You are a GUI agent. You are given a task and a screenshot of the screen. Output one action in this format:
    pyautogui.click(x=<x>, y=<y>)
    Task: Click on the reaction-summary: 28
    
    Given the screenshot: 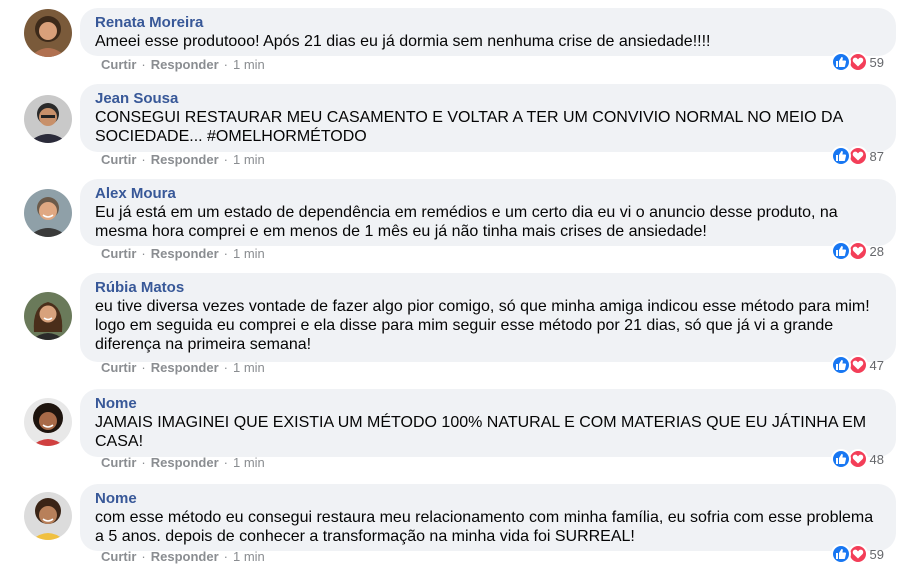 What is the action you would take?
    pyautogui.click(x=857, y=251)
    